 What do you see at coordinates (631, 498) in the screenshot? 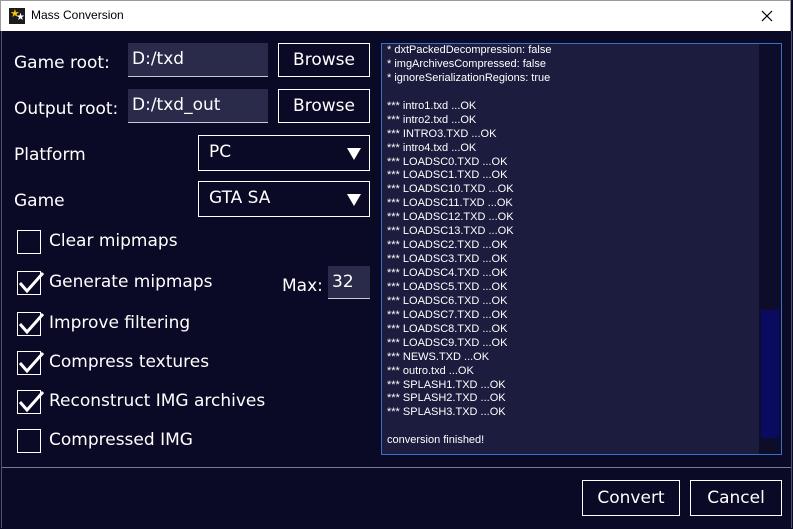
I see `convert-button: Convert` at bounding box center [631, 498].